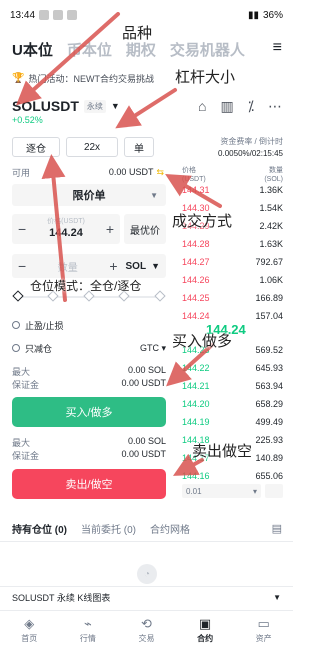 The height and width of the screenshot is (650, 320). I want to click on bid-row: 144.22 645.93, so click(232, 368).